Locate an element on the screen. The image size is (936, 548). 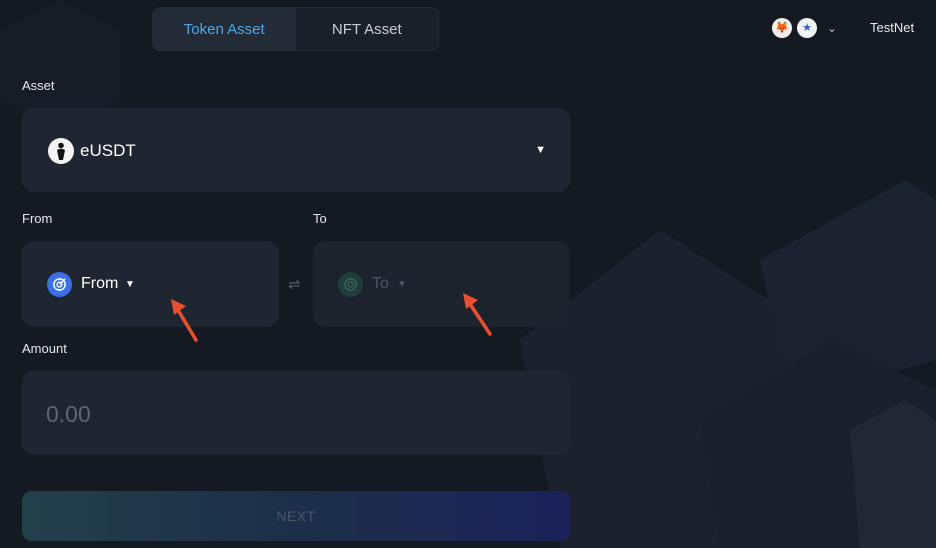
person-silhouette-icon is located at coordinates (61, 151).